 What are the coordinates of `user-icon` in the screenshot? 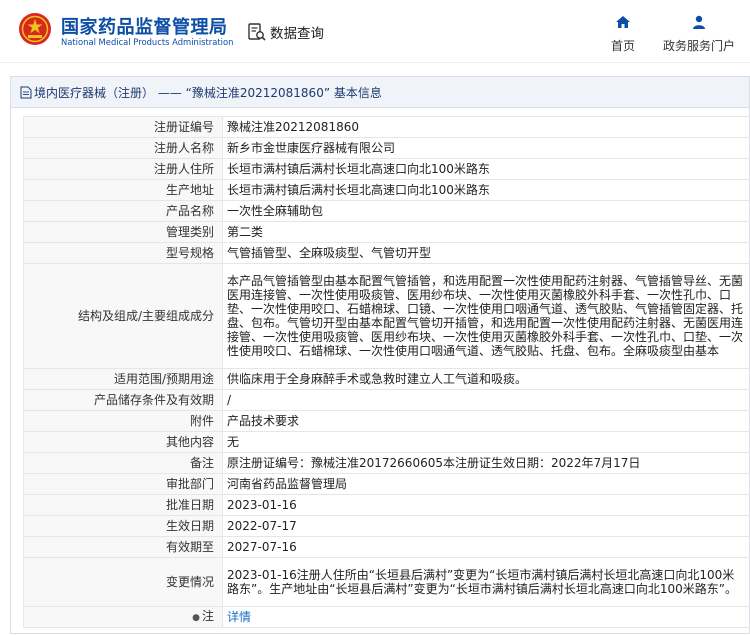 It's located at (699, 22).